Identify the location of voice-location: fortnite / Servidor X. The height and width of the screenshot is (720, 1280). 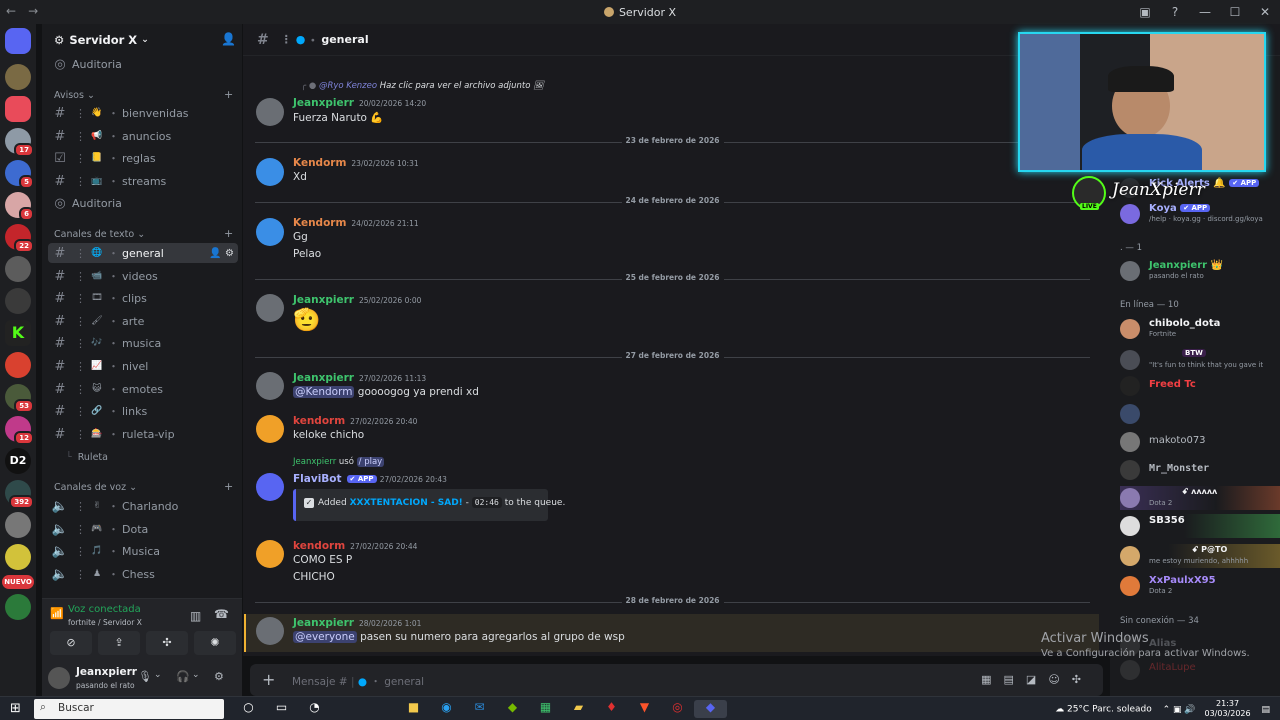
(105, 622).